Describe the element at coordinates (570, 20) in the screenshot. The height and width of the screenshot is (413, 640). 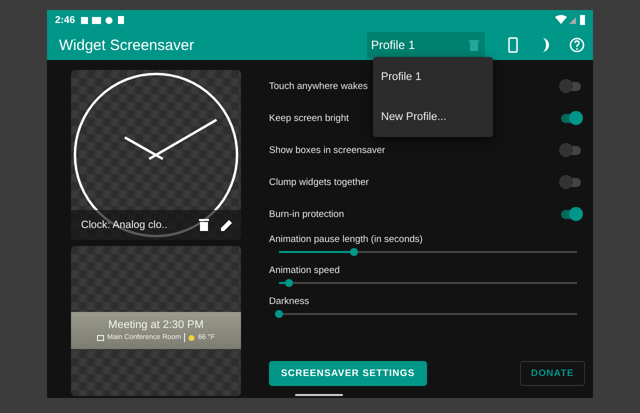
I see `status-icons` at that location.